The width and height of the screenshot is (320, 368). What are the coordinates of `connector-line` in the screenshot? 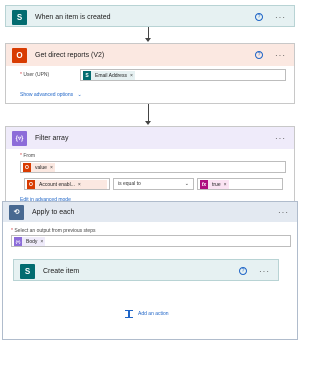 It's located at (148, 112).